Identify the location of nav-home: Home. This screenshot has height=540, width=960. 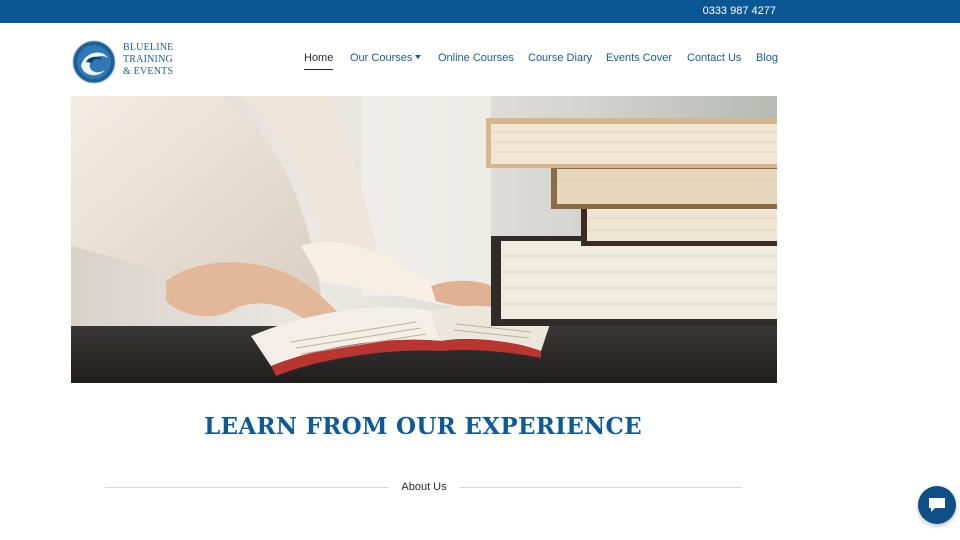
(319, 61).